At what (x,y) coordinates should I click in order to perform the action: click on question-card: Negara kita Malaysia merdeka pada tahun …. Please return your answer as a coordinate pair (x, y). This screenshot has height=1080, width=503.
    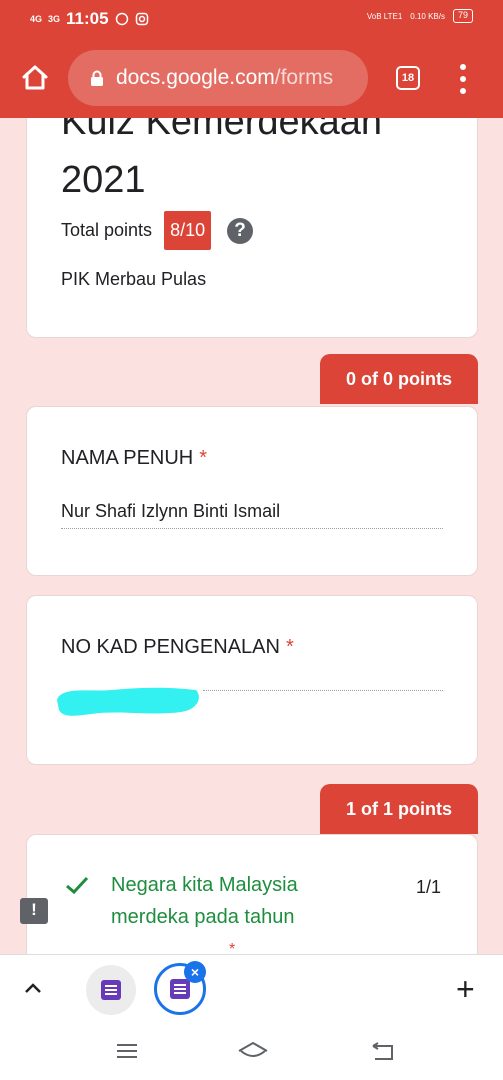
    Looking at the image, I should click on (252, 894).